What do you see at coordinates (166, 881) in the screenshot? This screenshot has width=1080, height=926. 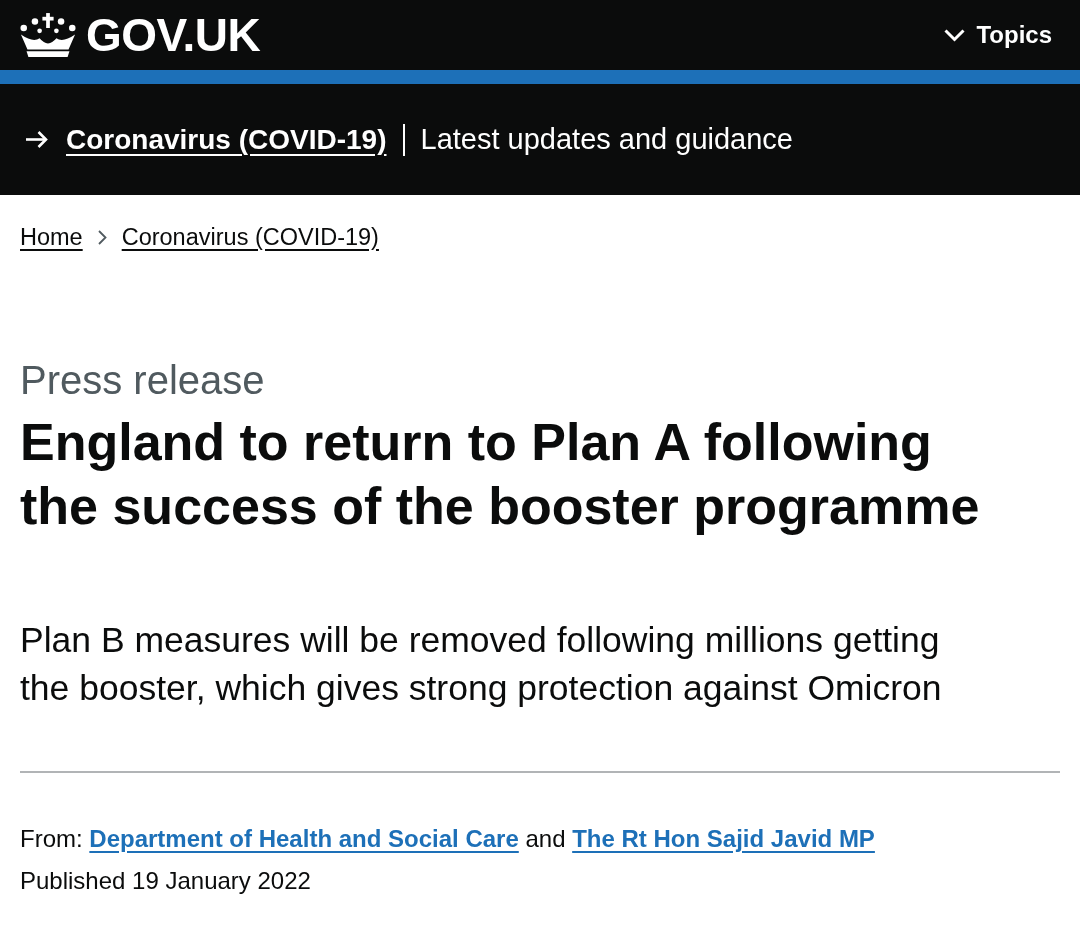 I see `published-date: Published 19 January 2022` at bounding box center [166, 881].